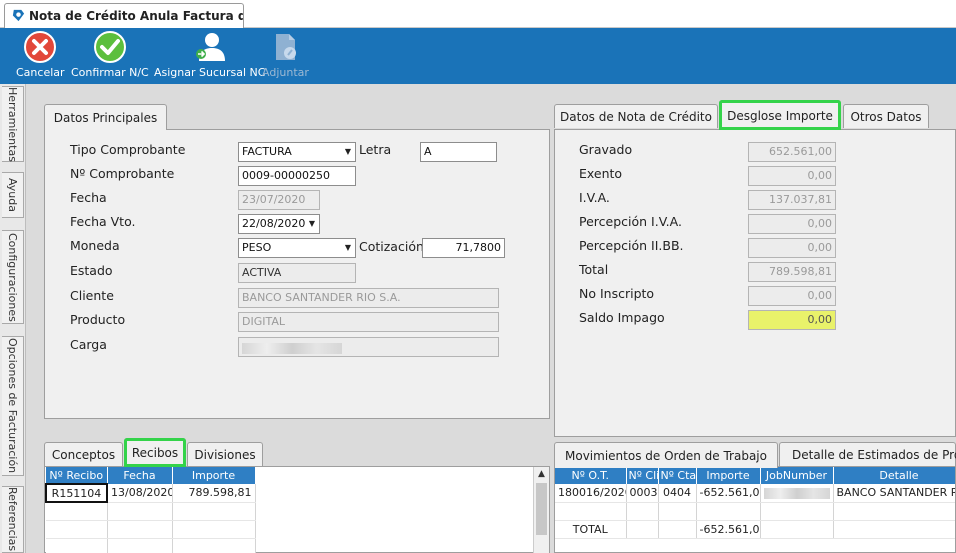 This screenshot has height=553, width=956. Describe the element at coordinates (95, 245) in the screenshot. I see `label-moneda: Moneda` at that location.